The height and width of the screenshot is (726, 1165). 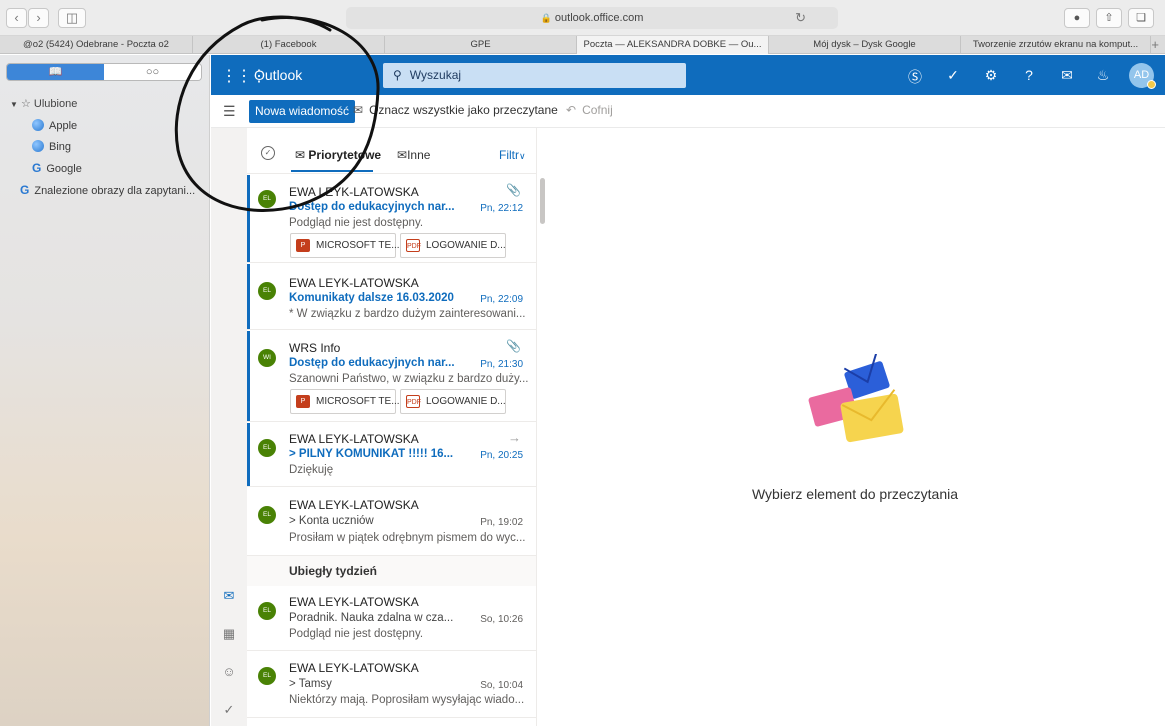 What do you see at coordinates (991, 75) in the screenshot?
I see `settings-icon: ⚙` at bounding box center [991, 75].